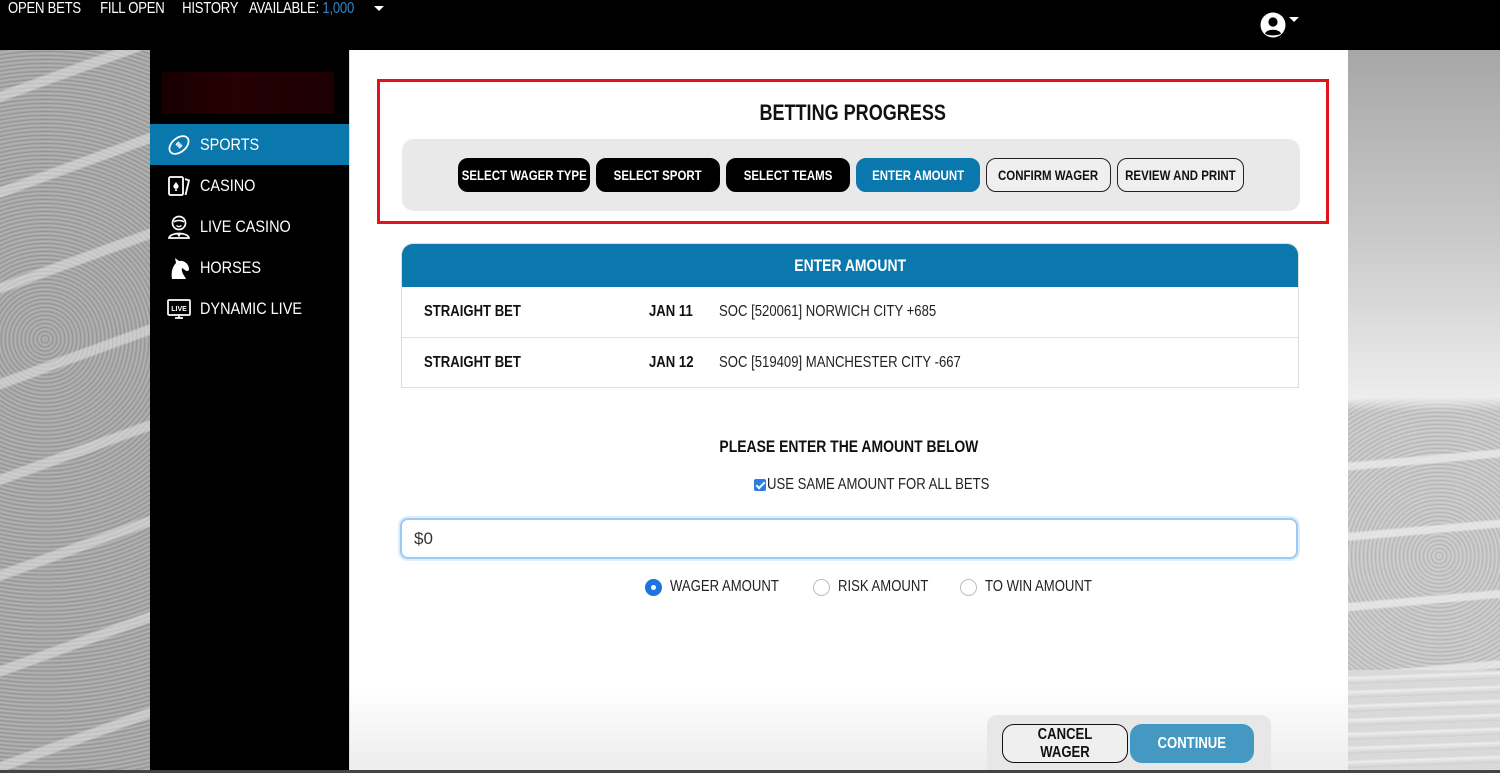 This screenshot has width=1500, height=773. I want to click on bet-date: JAN 11, so click(671, 311).